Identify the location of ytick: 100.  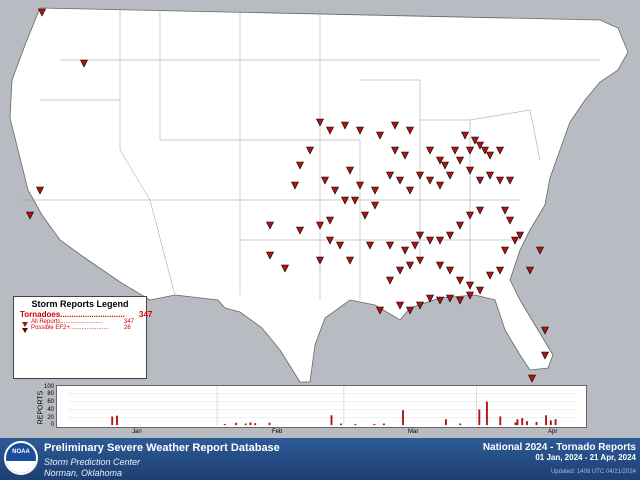
(48, 387).